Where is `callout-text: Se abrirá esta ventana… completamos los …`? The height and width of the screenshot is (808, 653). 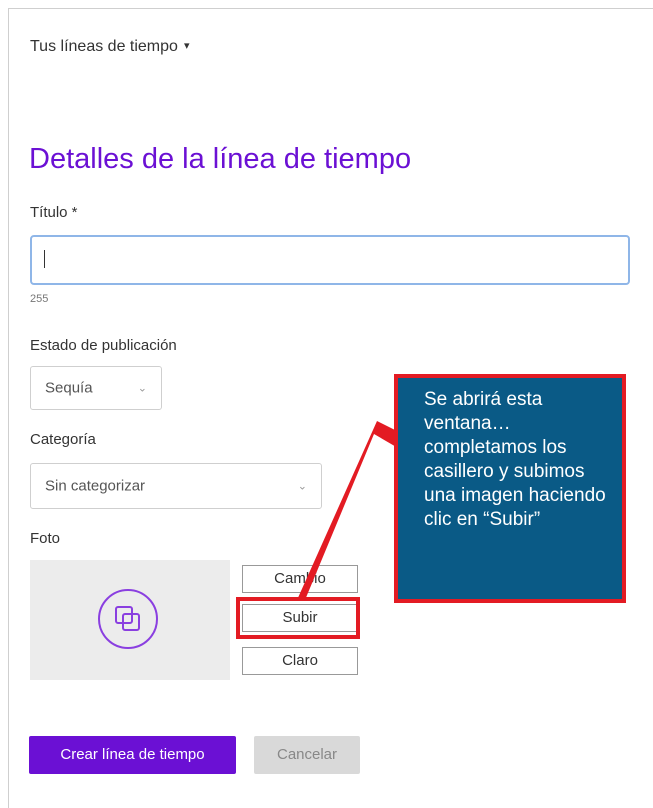
callout-text: Se abrirá esta ventana… completamos los … is located at coordinates (515, 459).